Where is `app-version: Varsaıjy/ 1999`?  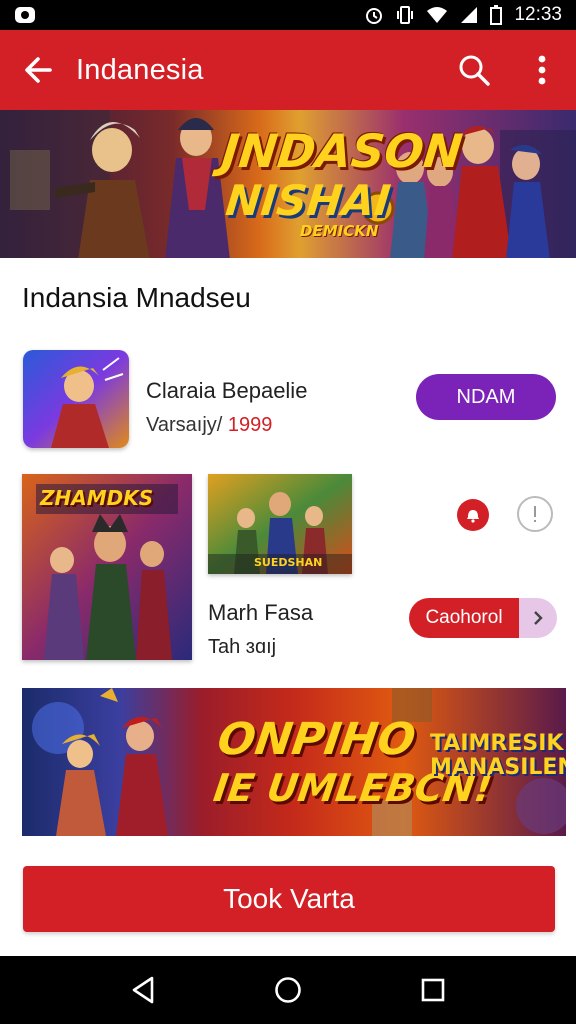 app-version: Varsaıjy/ 1999 is located at coordinates (209, 425).